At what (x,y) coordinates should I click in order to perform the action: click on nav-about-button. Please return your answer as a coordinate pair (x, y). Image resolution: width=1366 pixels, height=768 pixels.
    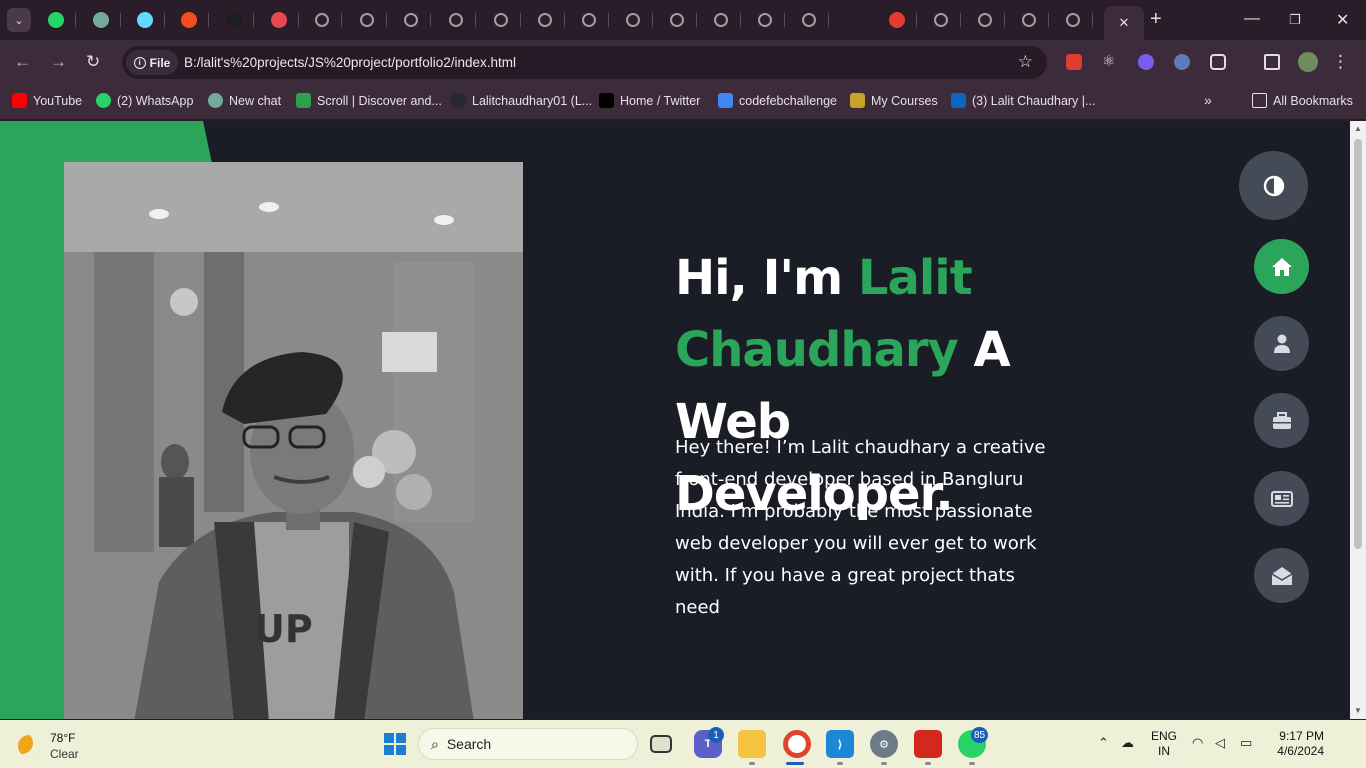
    Looking at the image, I should click on (1281, 343).